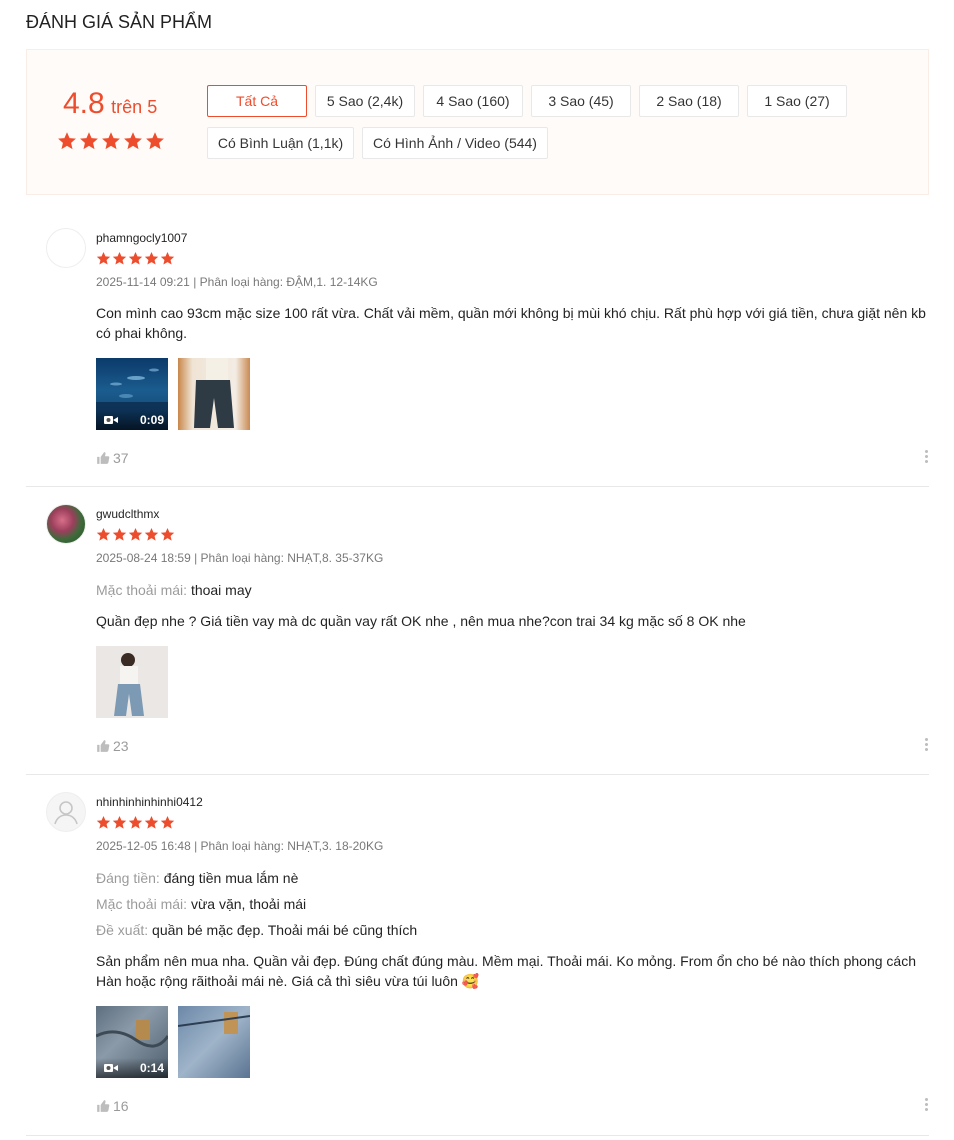  I want to click on jeans-image, so click(214, 1023).